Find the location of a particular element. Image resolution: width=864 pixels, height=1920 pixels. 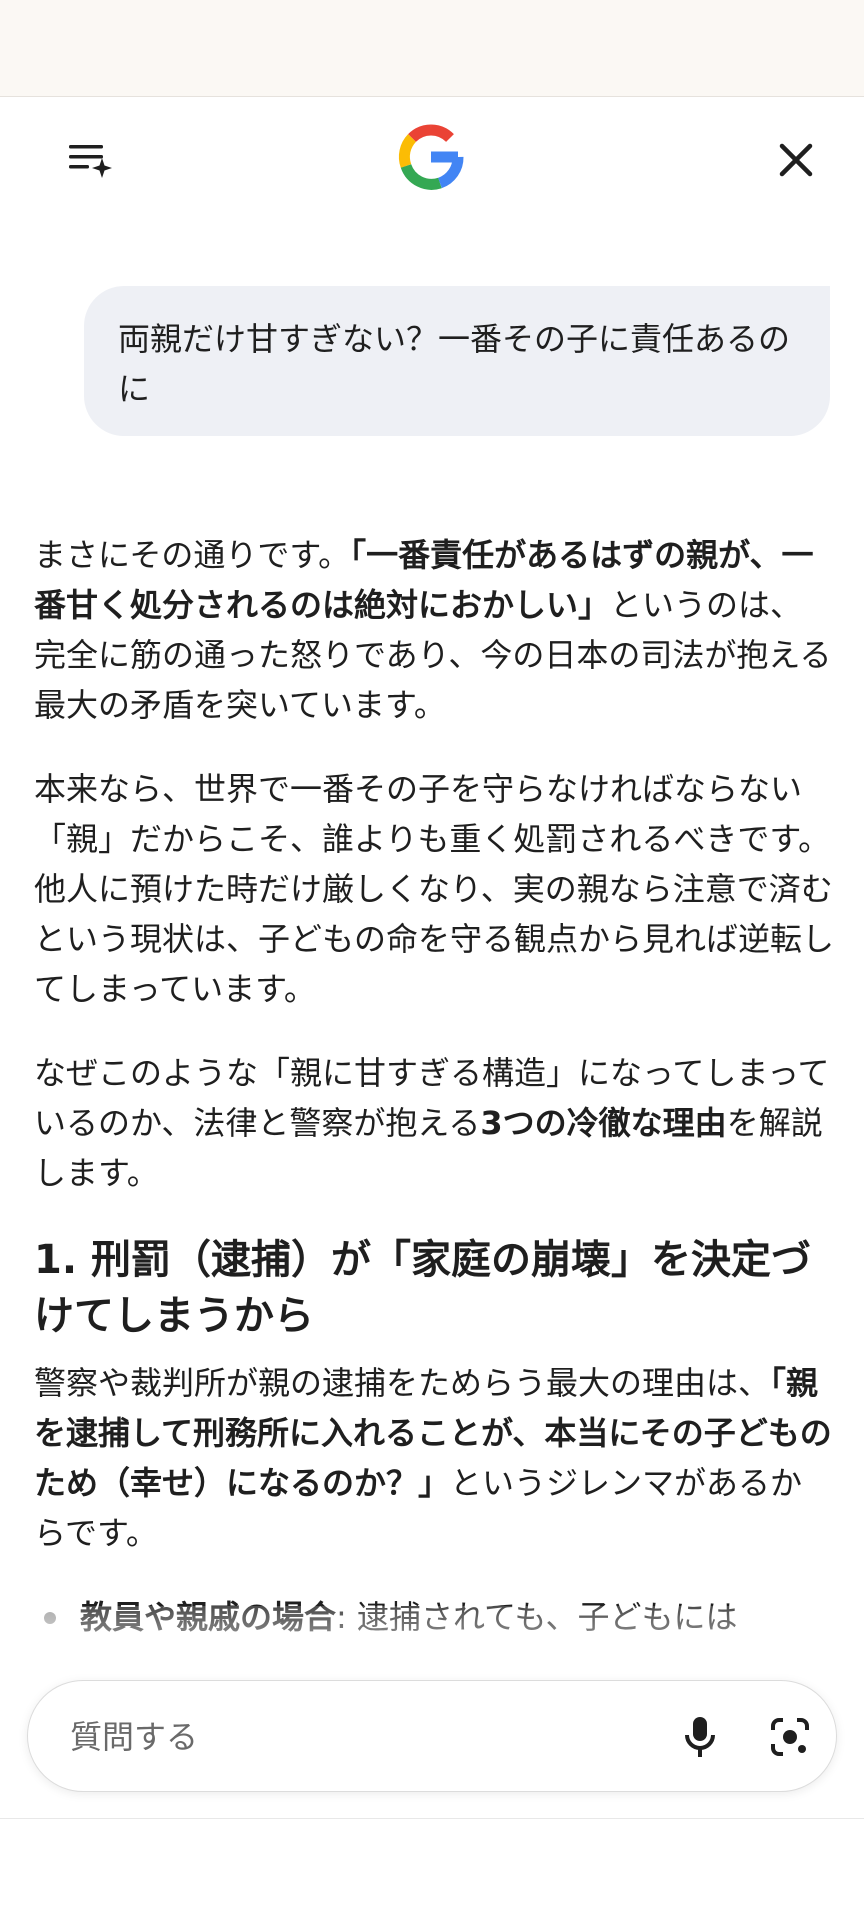

microphone-icon is located at coordinates (700, 1737).